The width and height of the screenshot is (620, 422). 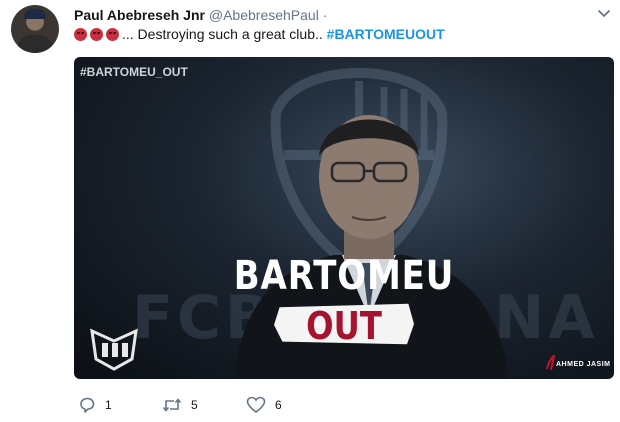 I want to click on retweet-icon, so click(x=172, y=405).